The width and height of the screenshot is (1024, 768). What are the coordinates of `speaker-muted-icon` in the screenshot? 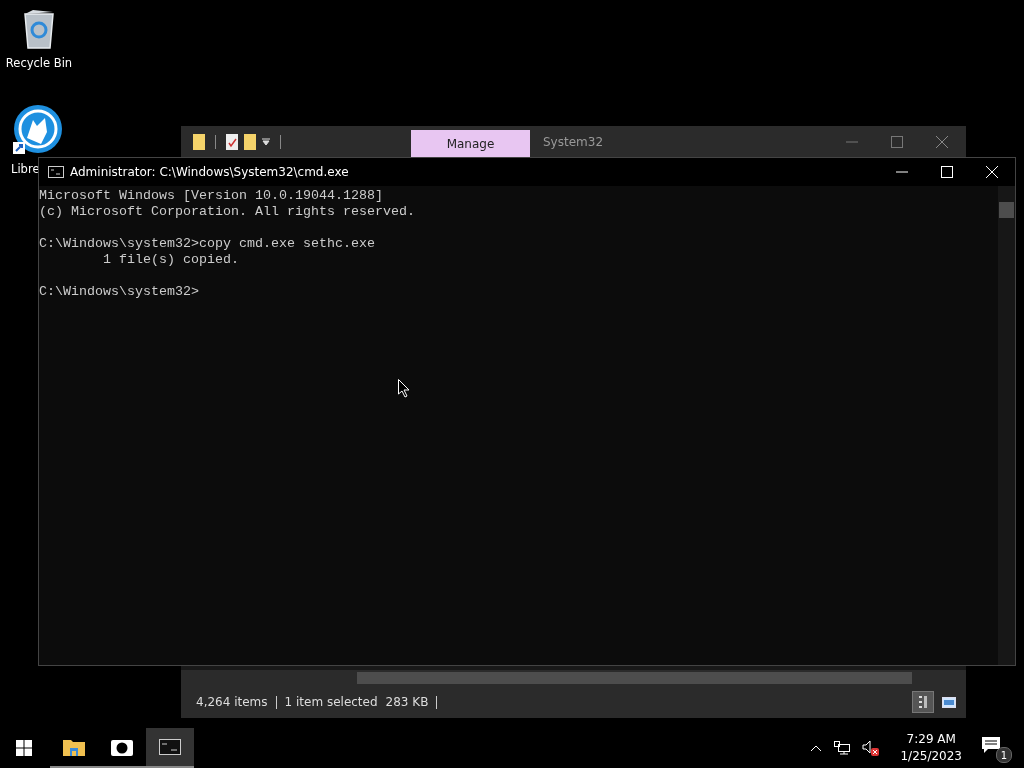 It's located at (871, 748).